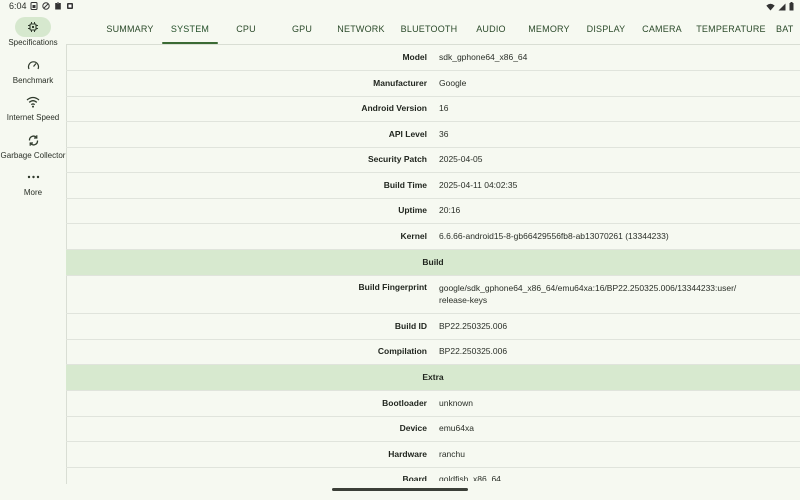 This screenshot has width=800, height=500. What do you see at coordinates (413, 236) in the screenshot?
I see `row-key: Kernel` at bounding box center [413, 236].